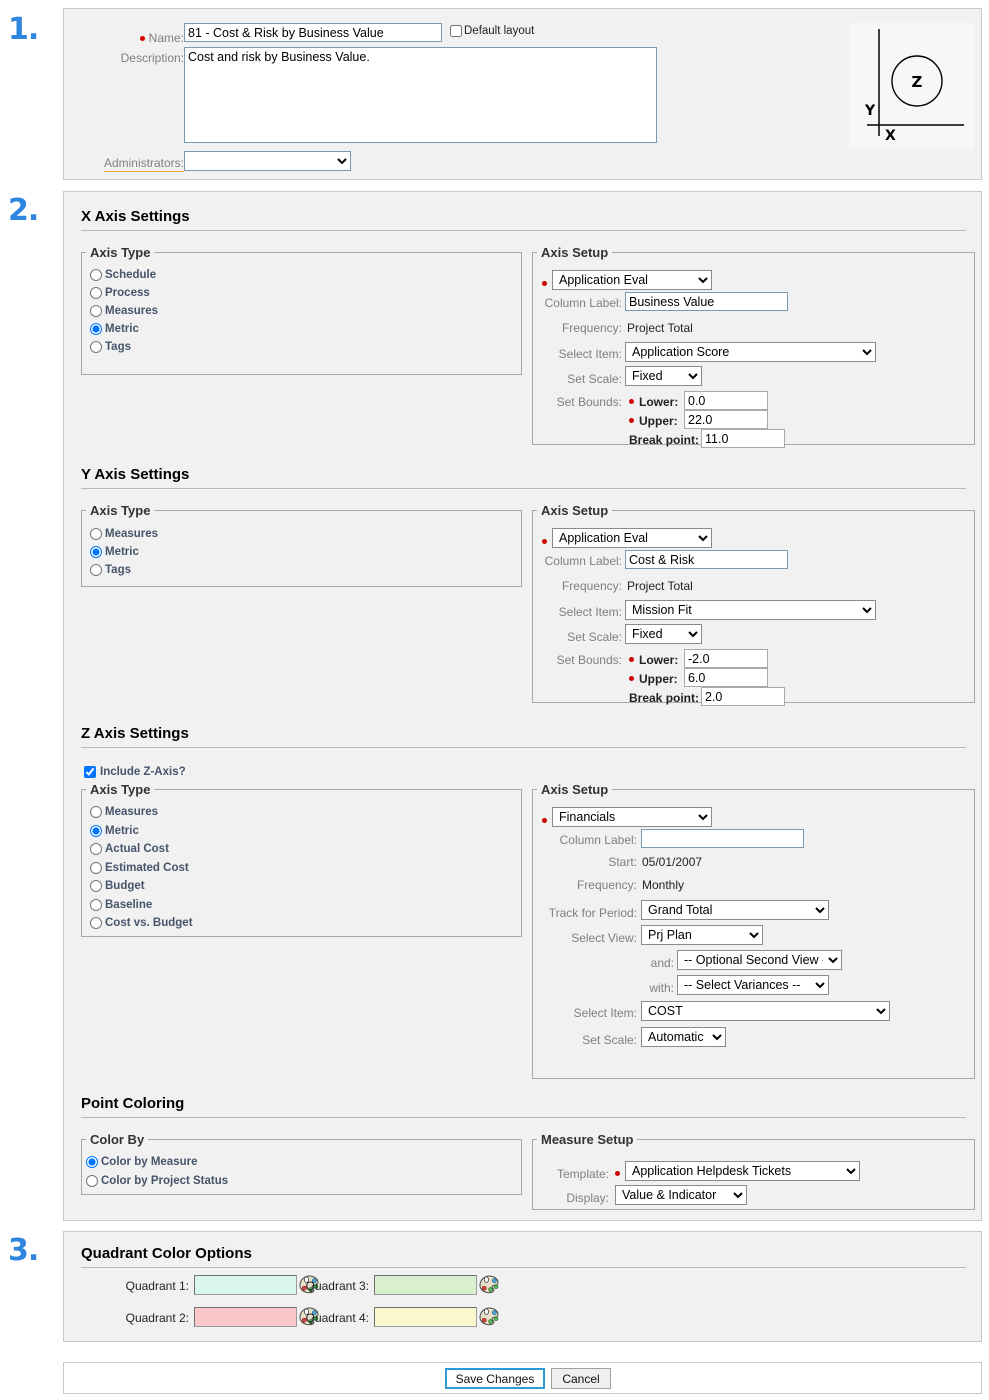 This screenshot has height=1400, width=989. Describe the element at coordinates (587, 1198) in the screenshot. I see `display-label: Display:` at that location.